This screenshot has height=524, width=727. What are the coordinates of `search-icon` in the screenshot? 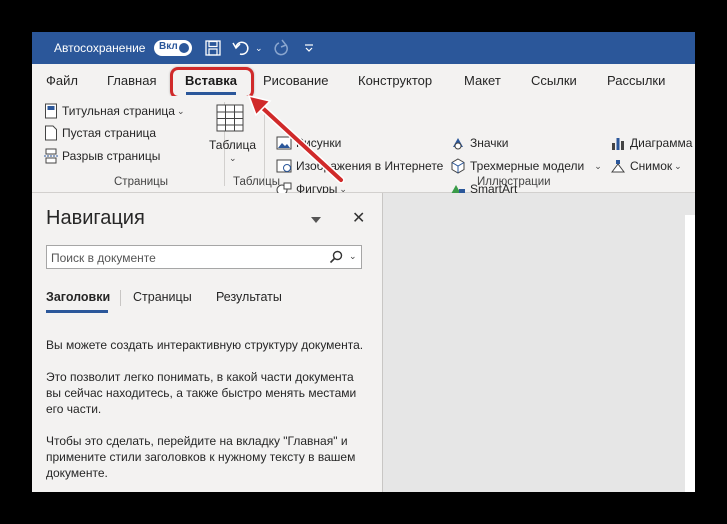 It's located at (336, 258).